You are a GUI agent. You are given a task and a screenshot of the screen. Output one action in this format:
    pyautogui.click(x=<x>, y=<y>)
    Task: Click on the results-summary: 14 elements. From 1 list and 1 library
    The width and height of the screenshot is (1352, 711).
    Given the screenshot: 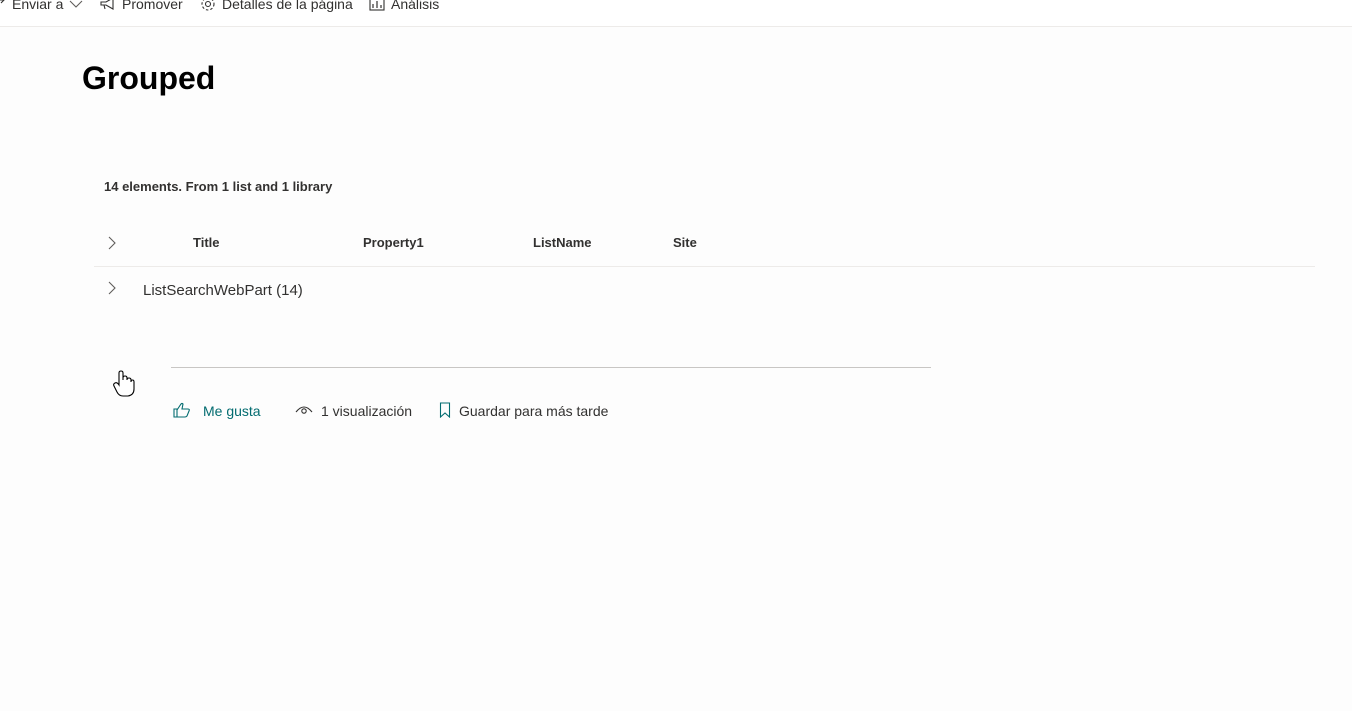 What is the action you would take?
    pyautogui.click(x=218, y=186)
    